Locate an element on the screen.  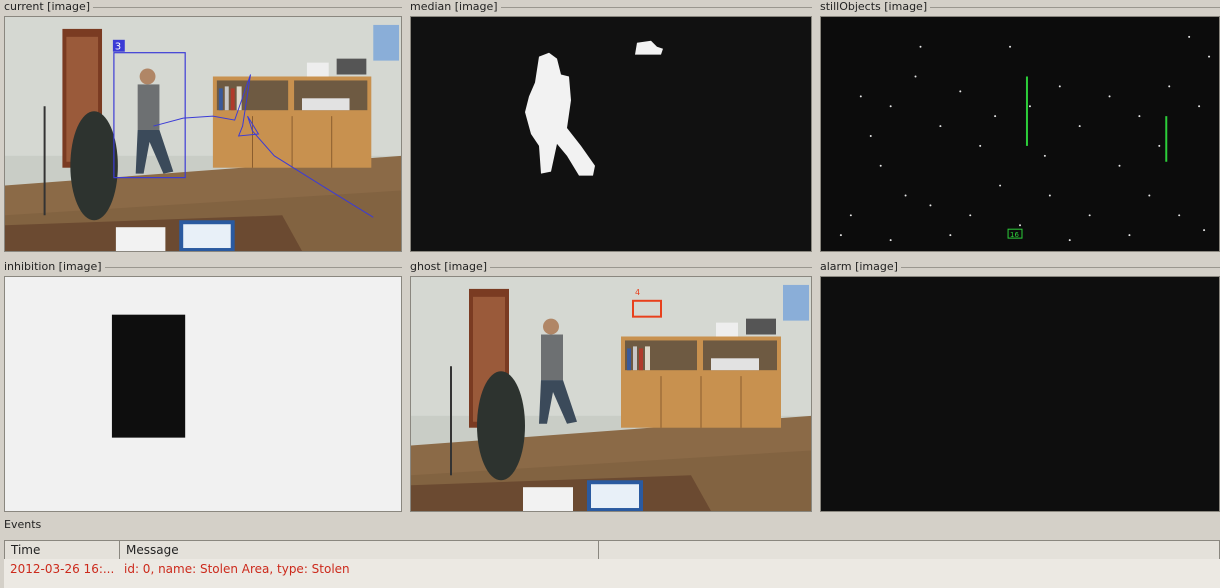
panel-current: current [image] 3 is located at coordinates (203, 126).